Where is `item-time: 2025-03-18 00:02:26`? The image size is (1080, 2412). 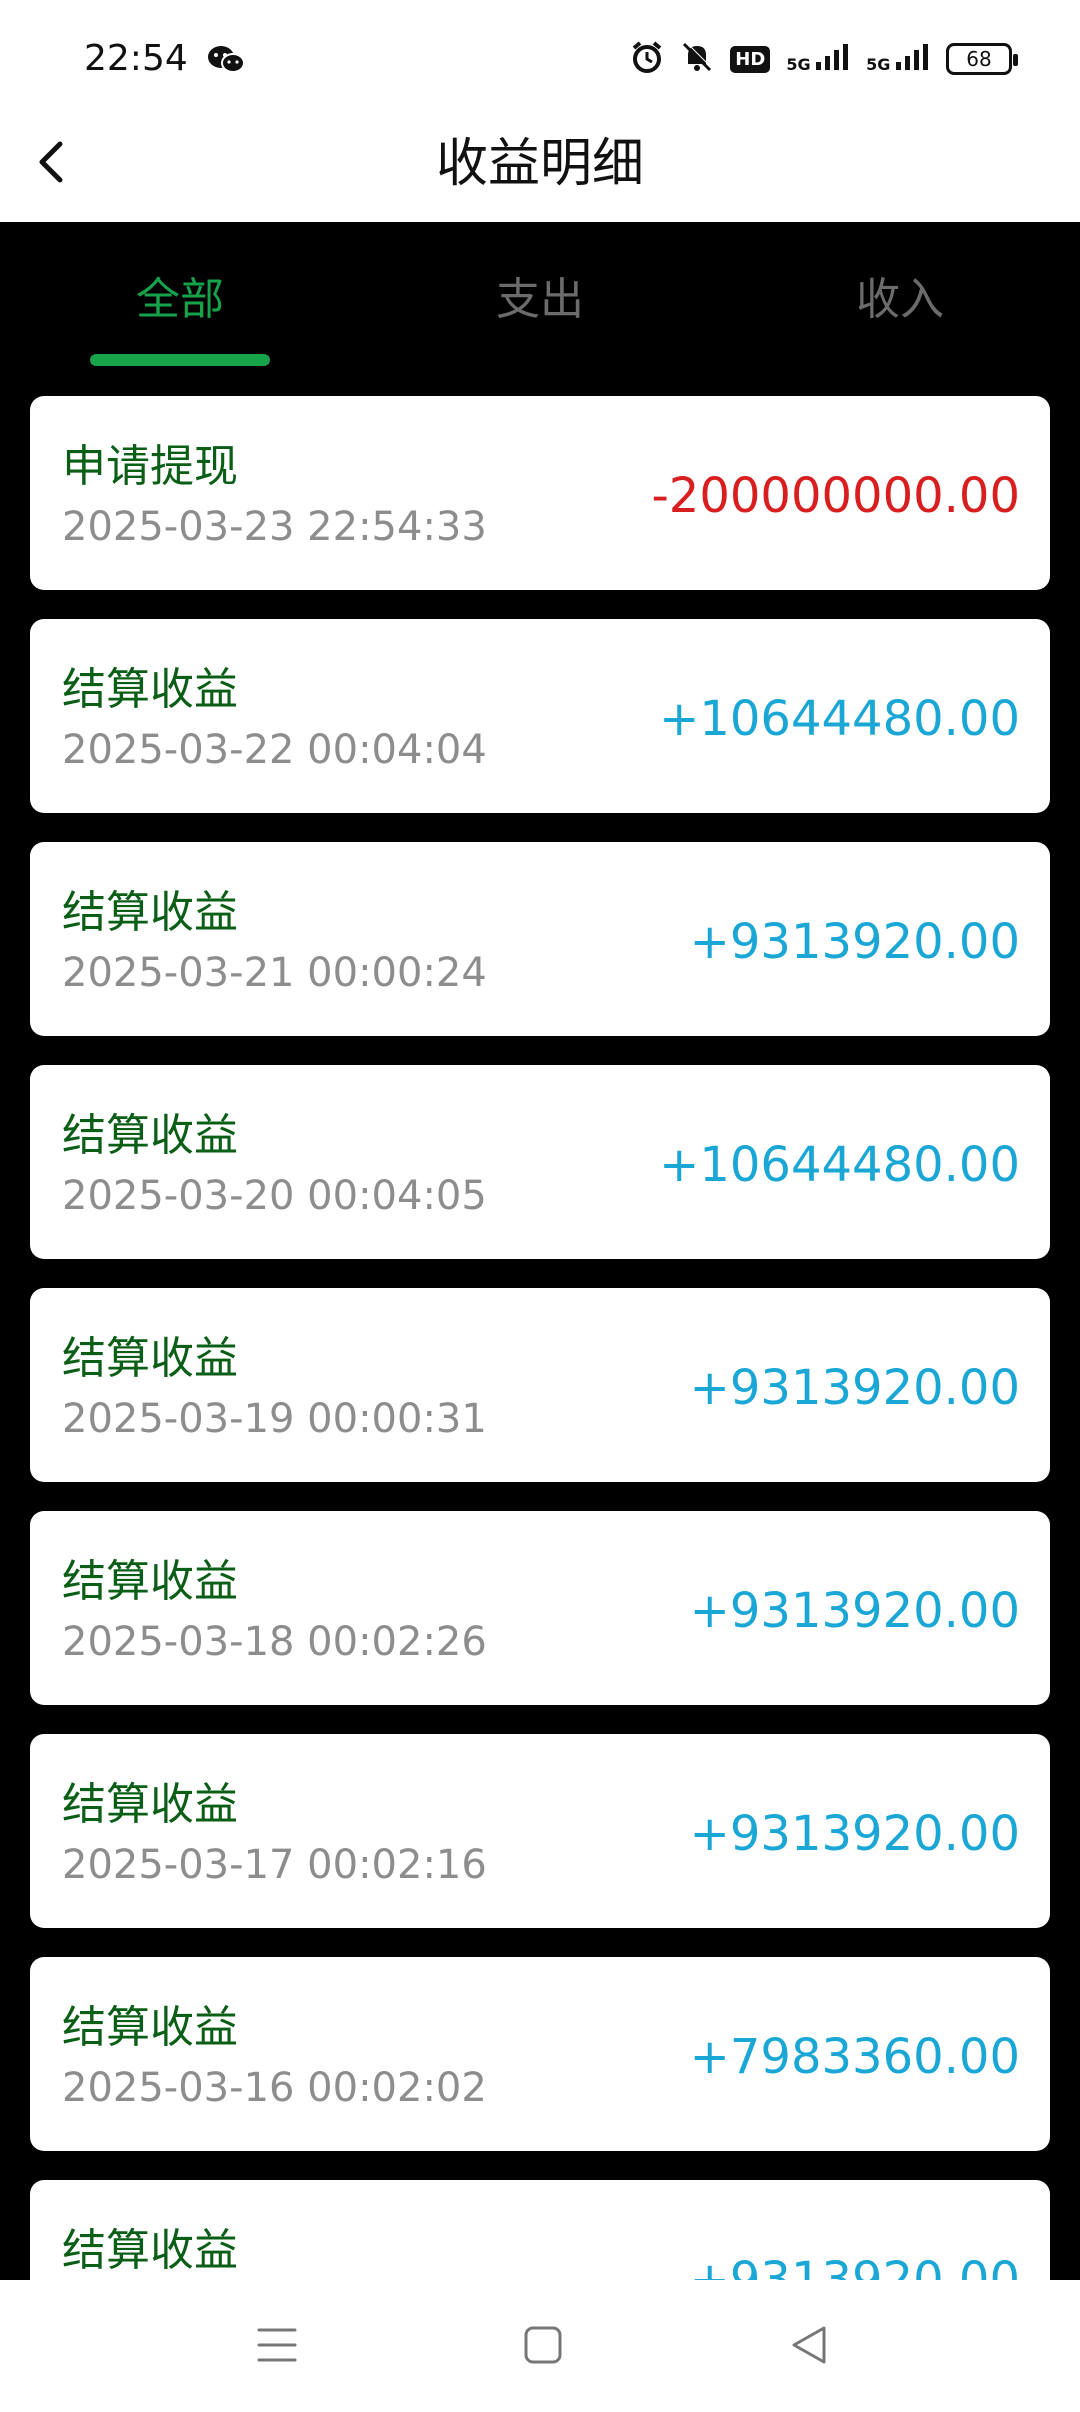 item-time: 2025-03-18 00:02:26 is located at coordinates (274, 1642).